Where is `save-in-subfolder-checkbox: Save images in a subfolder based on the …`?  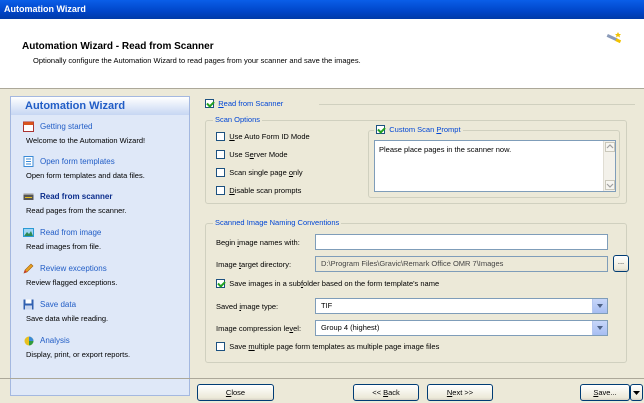
save-in-subfolder-checkbox: Save images in a subfolder based on the … is located at coordinates (327, 284).